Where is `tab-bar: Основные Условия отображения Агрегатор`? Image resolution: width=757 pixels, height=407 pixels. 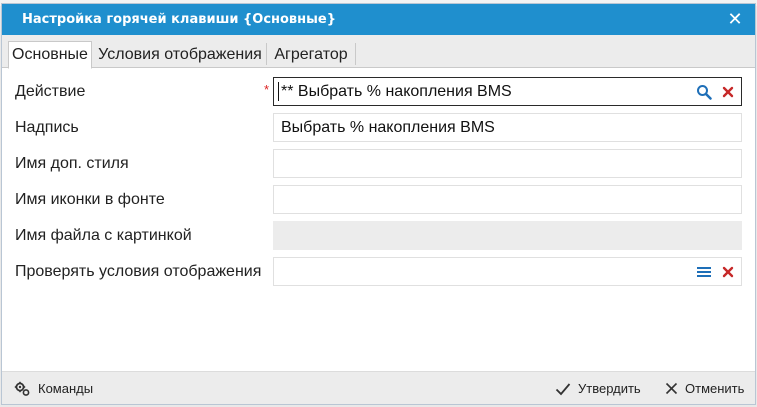 tab-bar: Основные Условия отображения Агрегатор is located at coordinates (378, 52).